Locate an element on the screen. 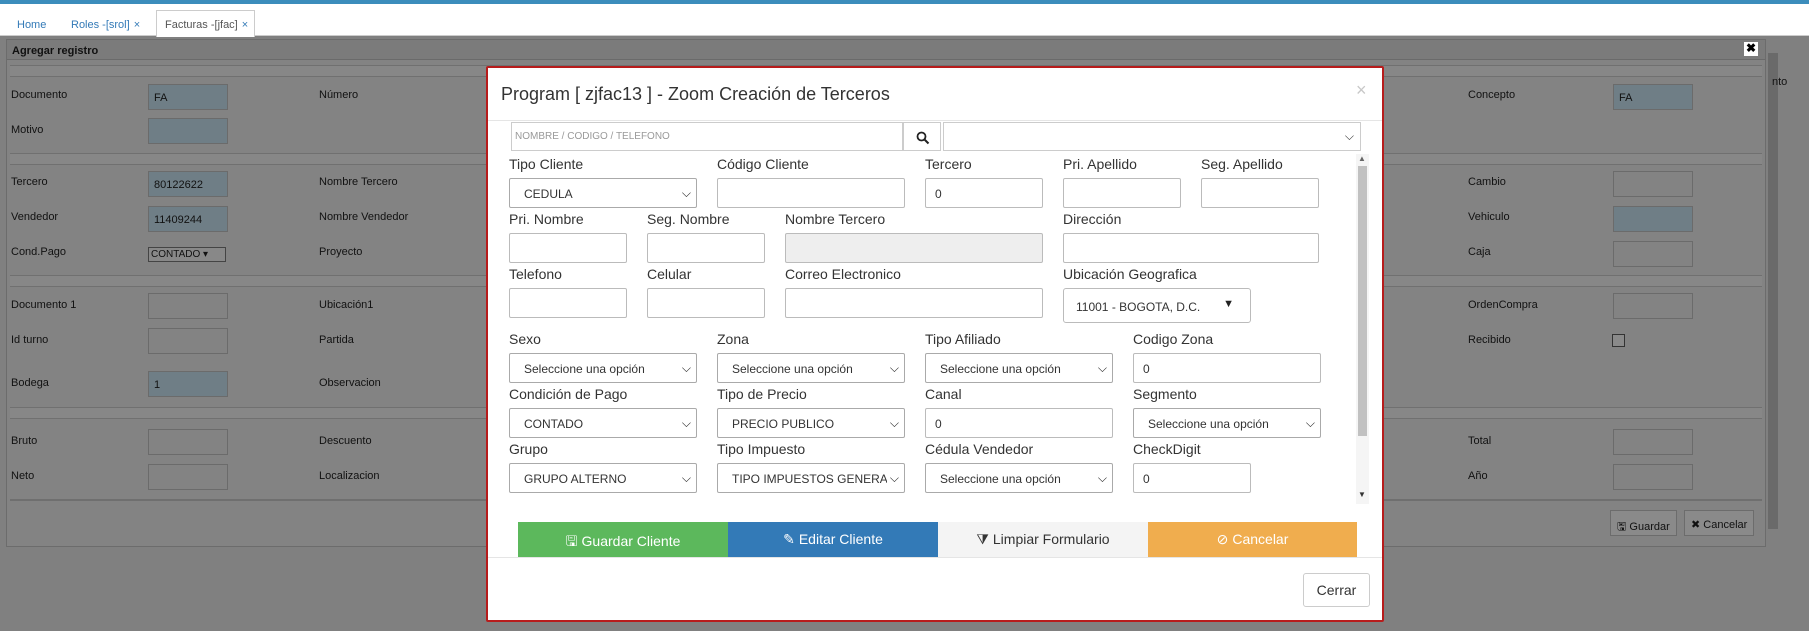  bruto-field is located at coordinates (188, 442).